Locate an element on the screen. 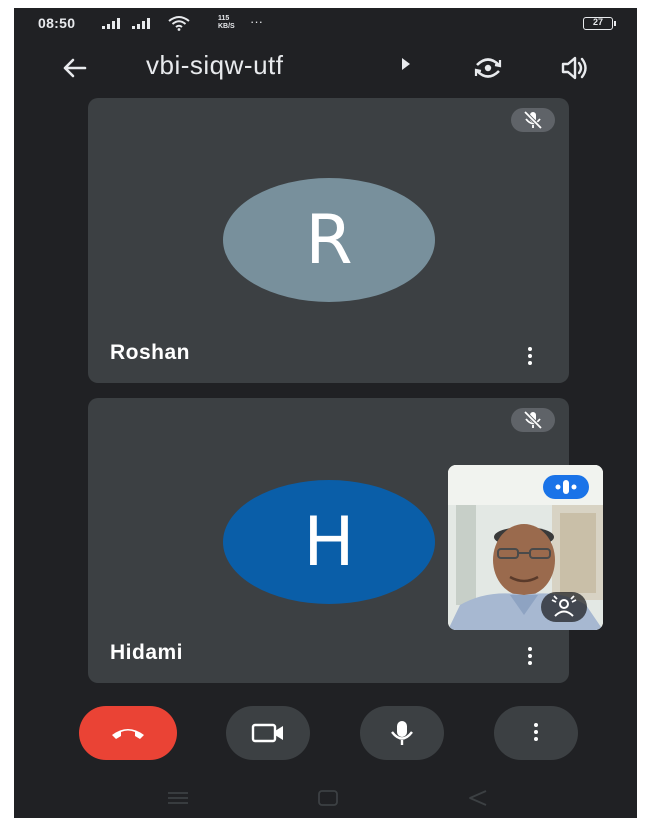 The width and height of the screenshot is (651, 823). cell-signal-2-icon is located at coordinates (141, 23).